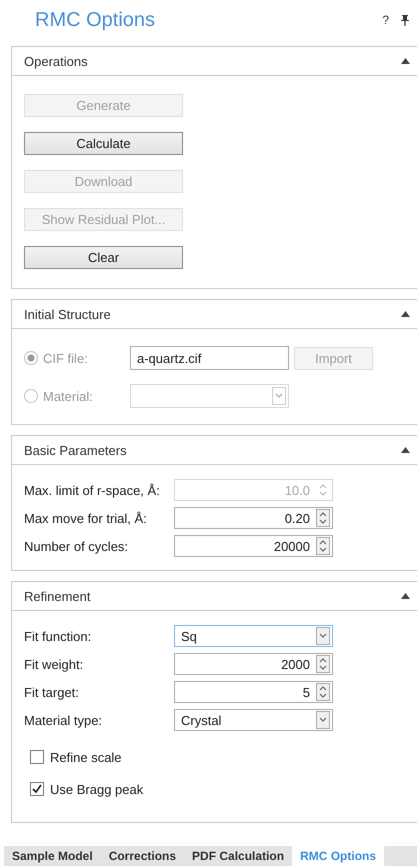  I want to click on section-title: Initial Structure, so click(68, 314).